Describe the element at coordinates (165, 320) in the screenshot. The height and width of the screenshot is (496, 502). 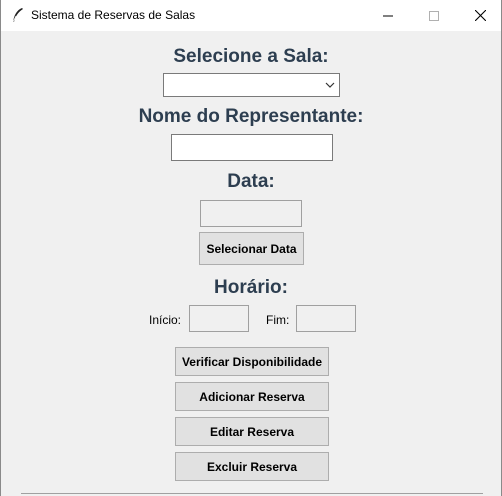
I see `inicio-label: Início:` at that location.